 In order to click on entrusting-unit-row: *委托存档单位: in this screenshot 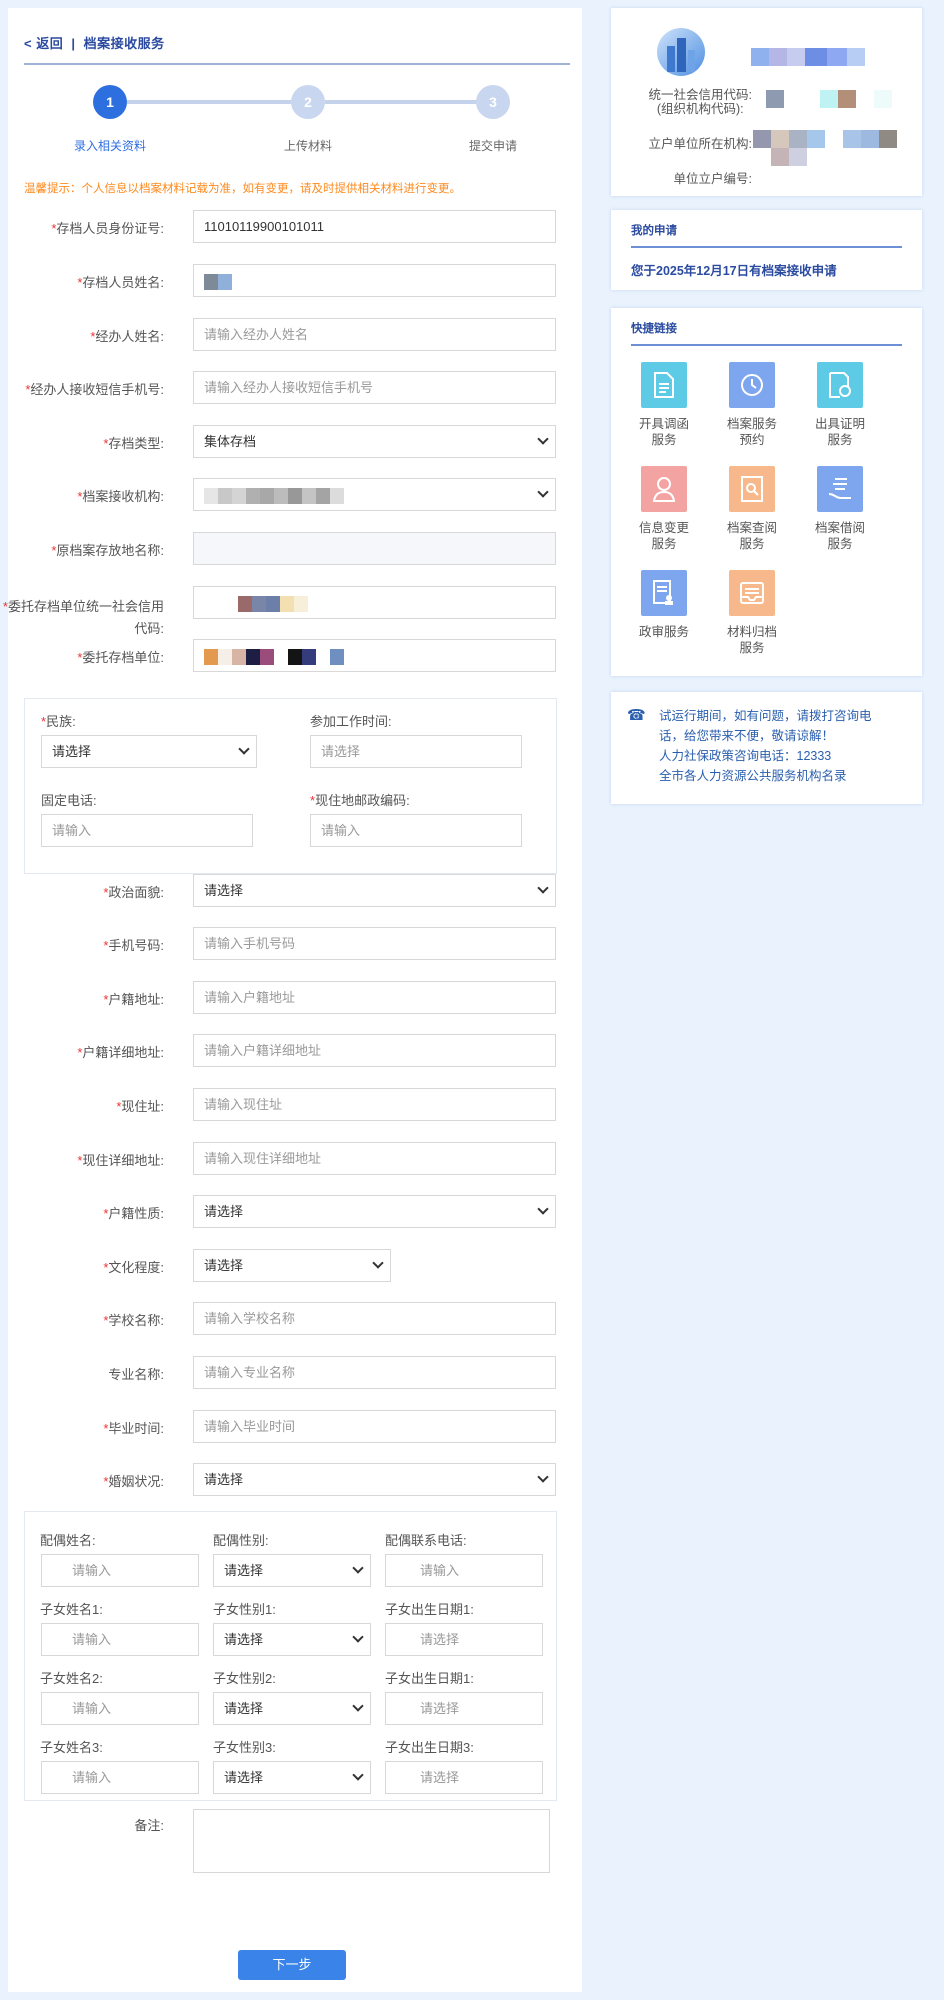, I will do `click(290, 656)`.